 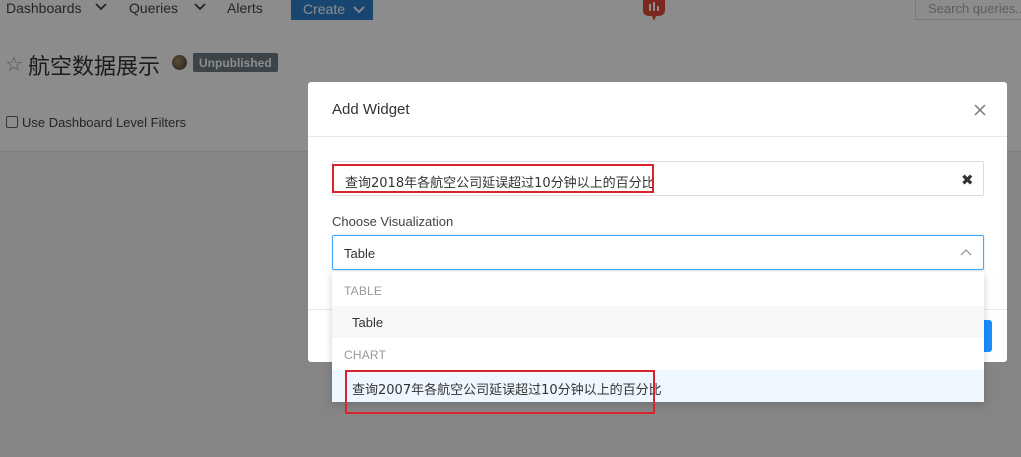 What do you see at coordinates (658, 322) in the screenshot?
I see `dropdown-option-table: Table` at bounding box center [658, 322].